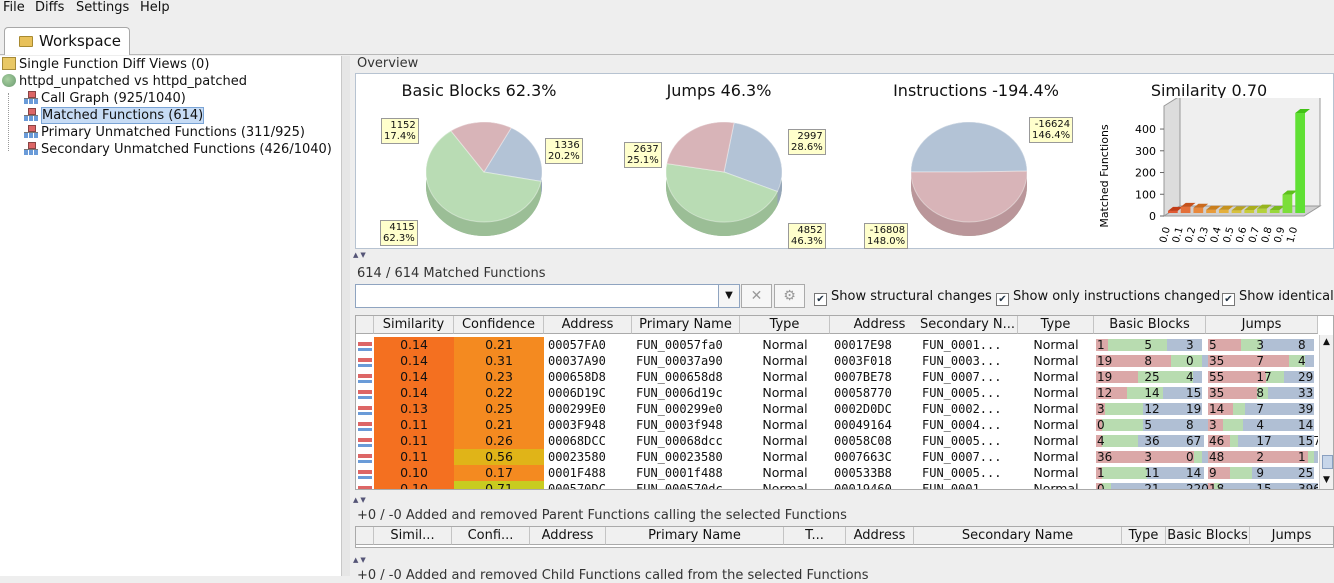  Describe the element at coordinates (842, 255) in the screenshot. I see `horizontal-splitter-top: ▲▼` at that location.